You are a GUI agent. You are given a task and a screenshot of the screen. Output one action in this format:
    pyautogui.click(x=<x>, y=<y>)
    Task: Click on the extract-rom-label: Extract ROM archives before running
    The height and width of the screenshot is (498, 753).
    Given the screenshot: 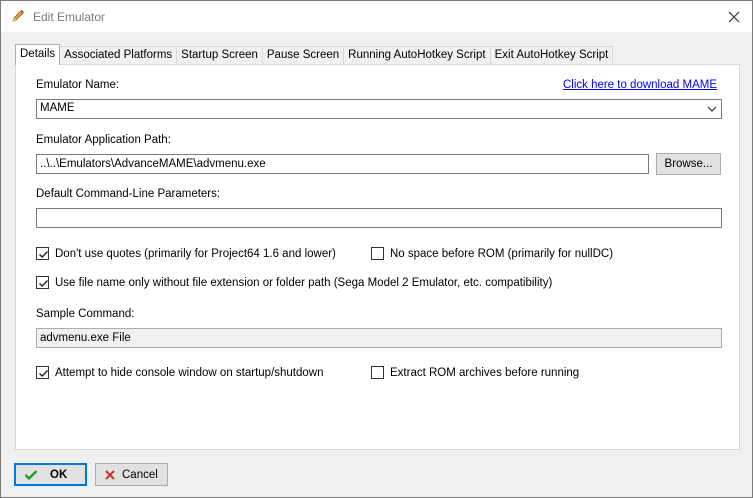 What is the action you would take?
    pyautogui.click(x=485, y=372)
    